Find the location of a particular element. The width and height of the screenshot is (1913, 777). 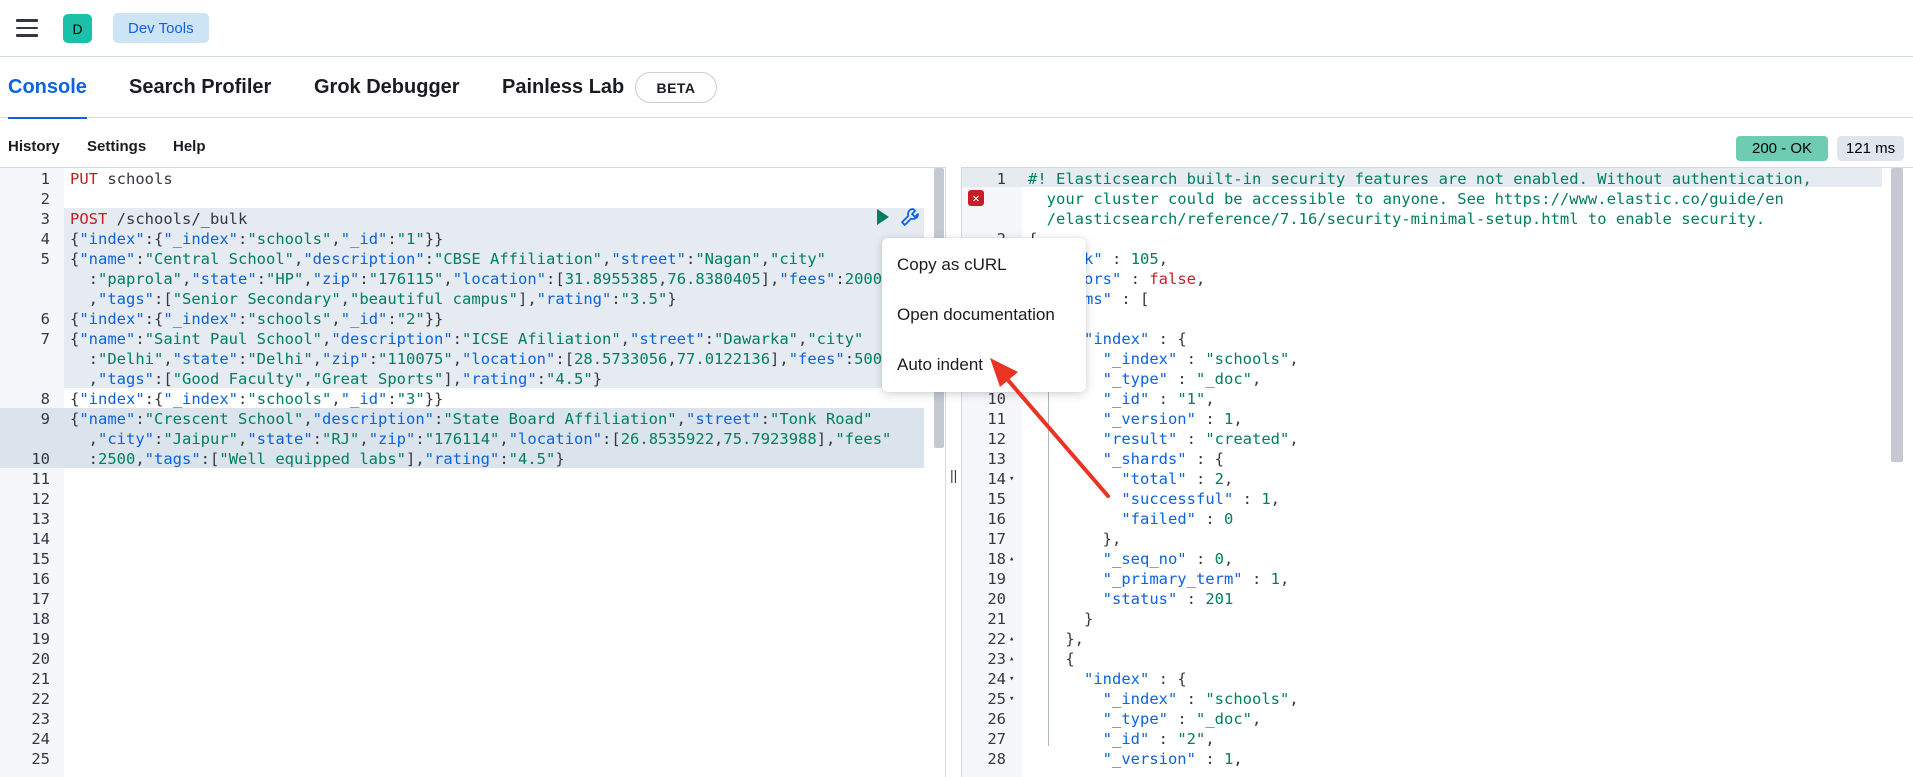

response-line: "_id" : "1", is located at coordinates (1158, 399).